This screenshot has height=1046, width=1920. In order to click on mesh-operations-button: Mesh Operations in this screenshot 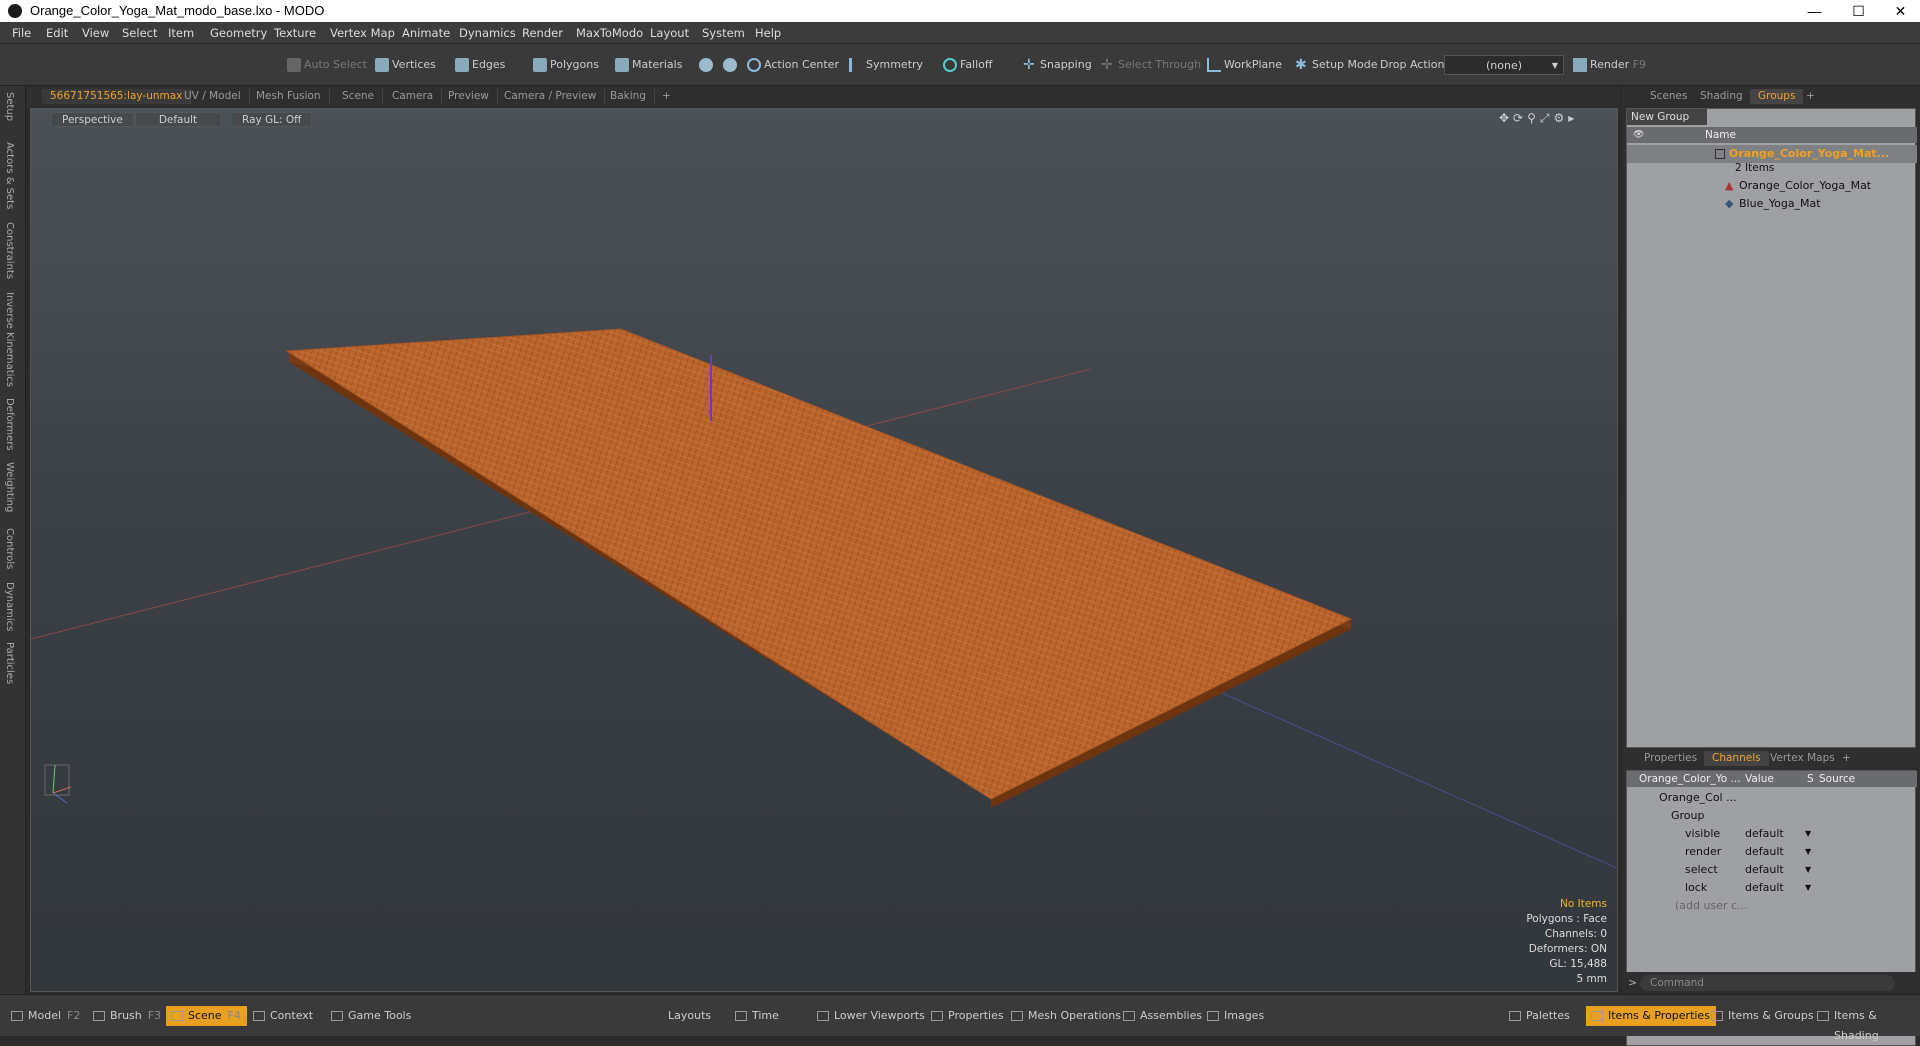, I will do `click(1066, 1016)`.